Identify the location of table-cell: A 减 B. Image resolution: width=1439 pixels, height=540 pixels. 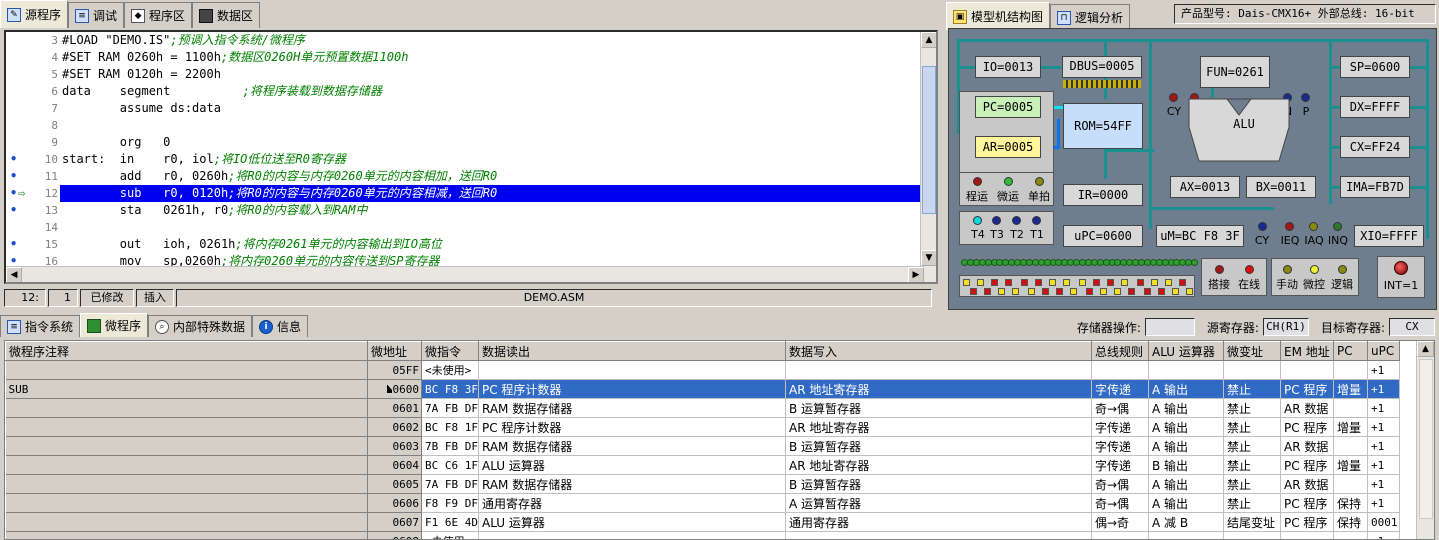
(1186, 522).